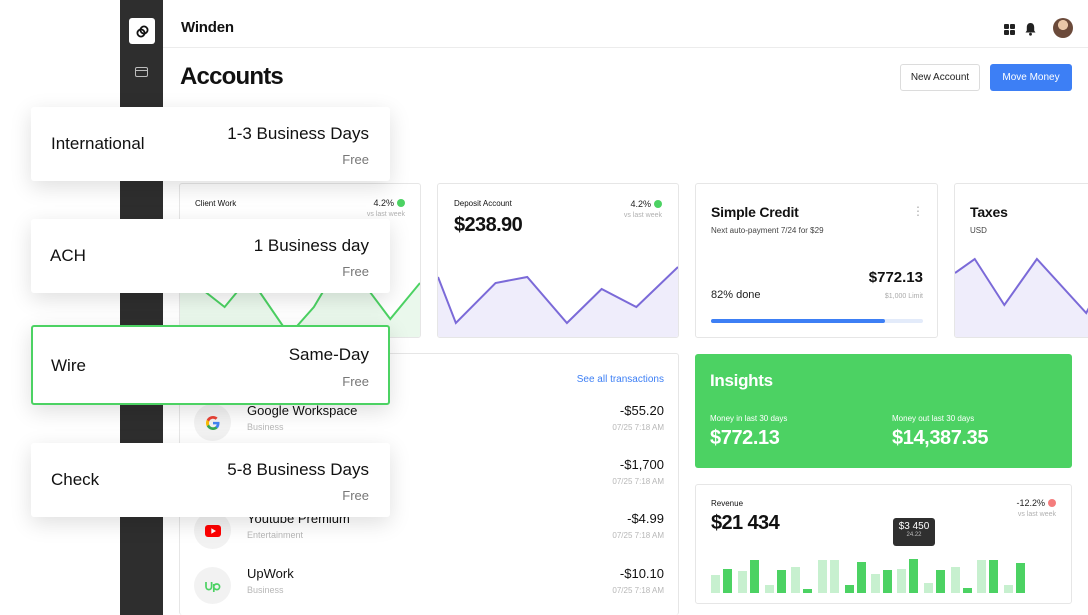 The width and height of the screenshot is (1088, 615). Describe the element at coordinates (302, 410) in the screenshot. I see `transaction-name: Google Workspace` at that location.